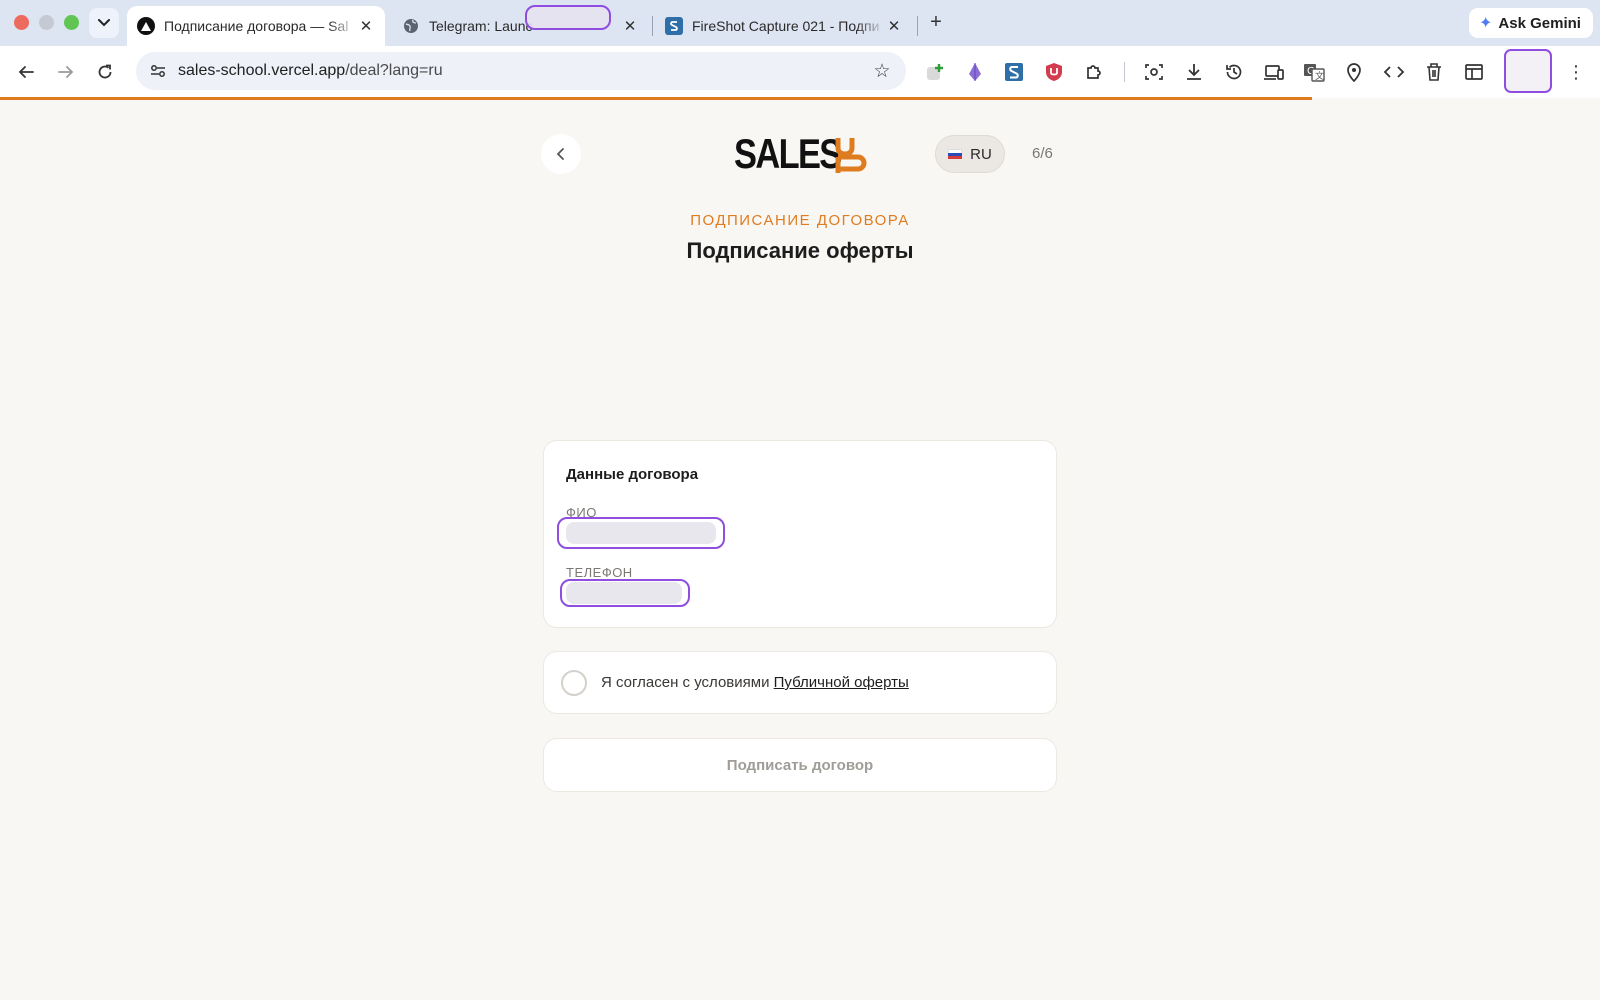  Describe the element at coordinates (936, 22) in the screenshot. I see `new-tab-button: +` at that location.